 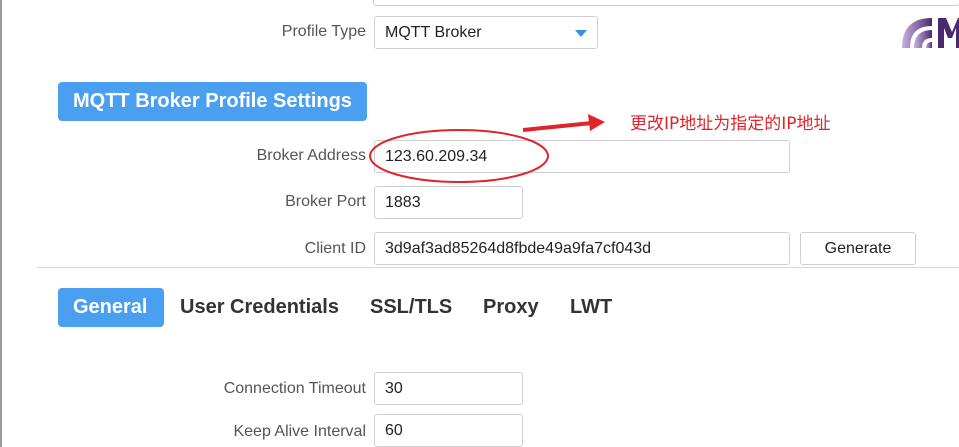 I want to click on annotation-overlay, so click(x=487, y=148).